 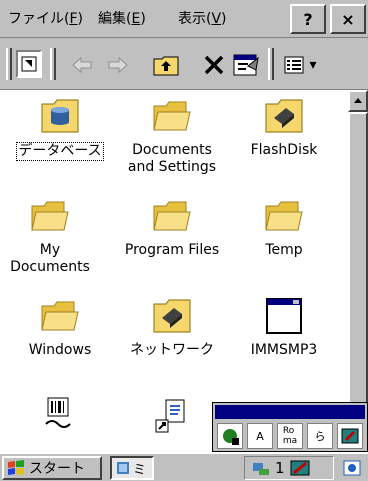 I want to click on list-item: Program Files, so click(x=172, y=227).